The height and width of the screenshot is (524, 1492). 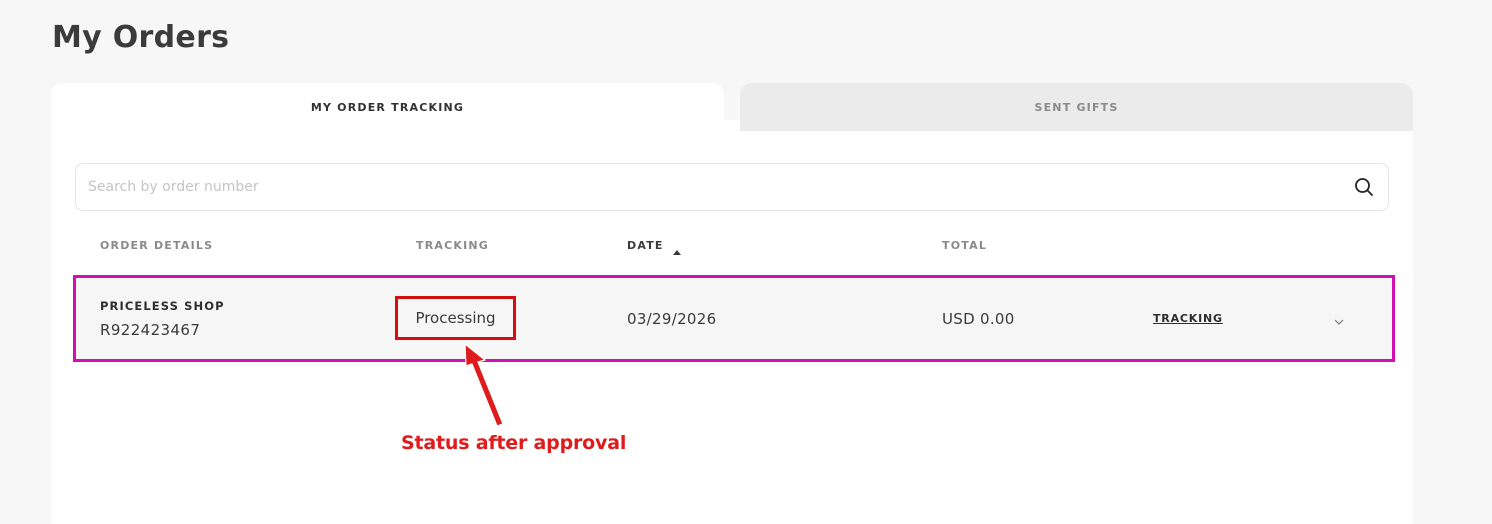 I want to click on search-icon, so click(x=1364, y=187).